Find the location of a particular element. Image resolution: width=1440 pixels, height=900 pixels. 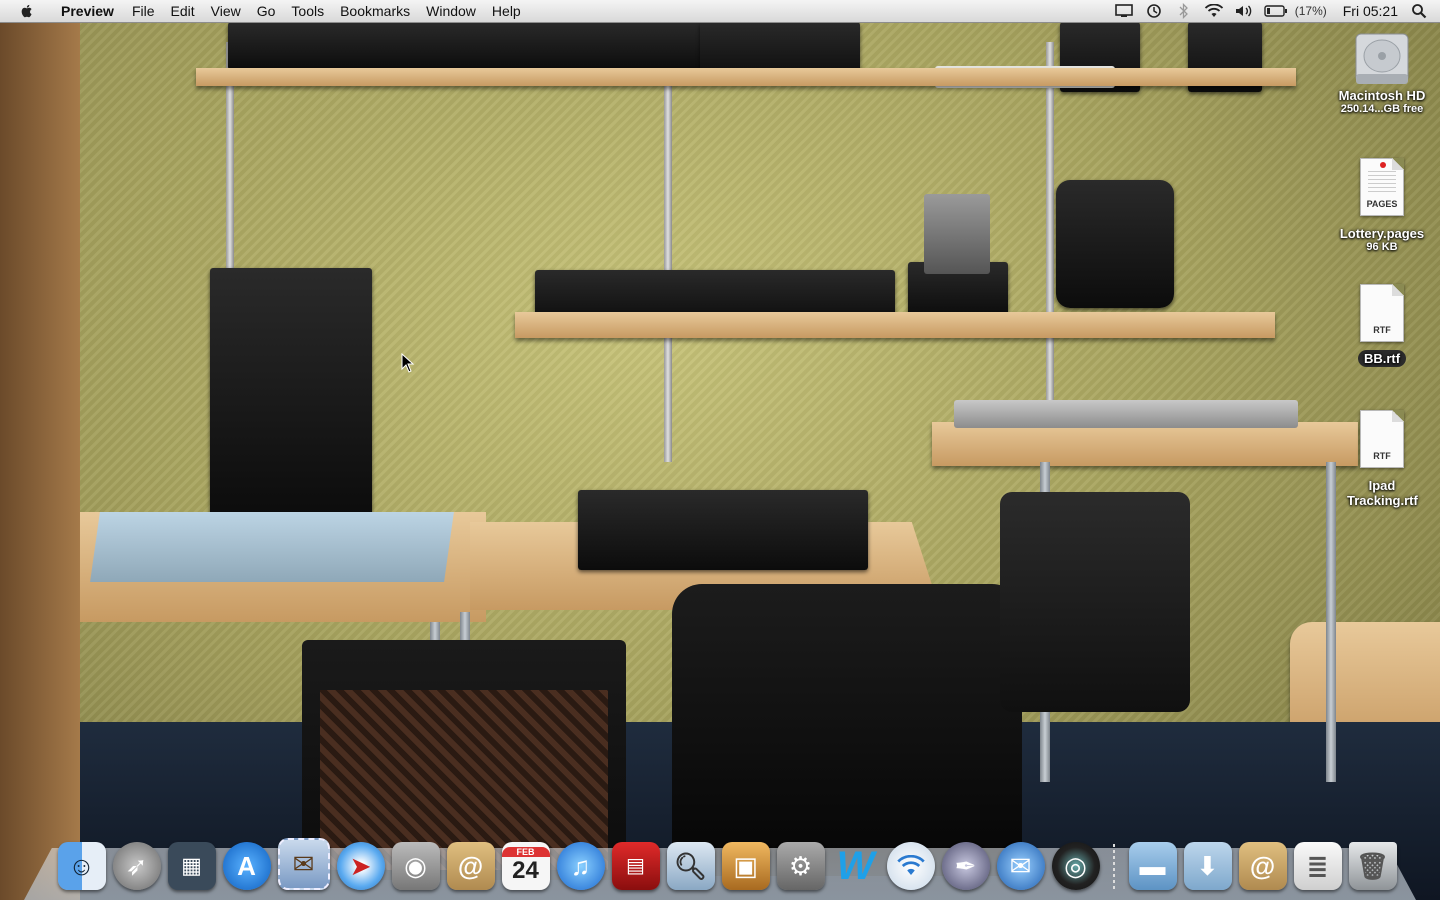

lens-icon: ◎ is located at coordinates (1075, 866).